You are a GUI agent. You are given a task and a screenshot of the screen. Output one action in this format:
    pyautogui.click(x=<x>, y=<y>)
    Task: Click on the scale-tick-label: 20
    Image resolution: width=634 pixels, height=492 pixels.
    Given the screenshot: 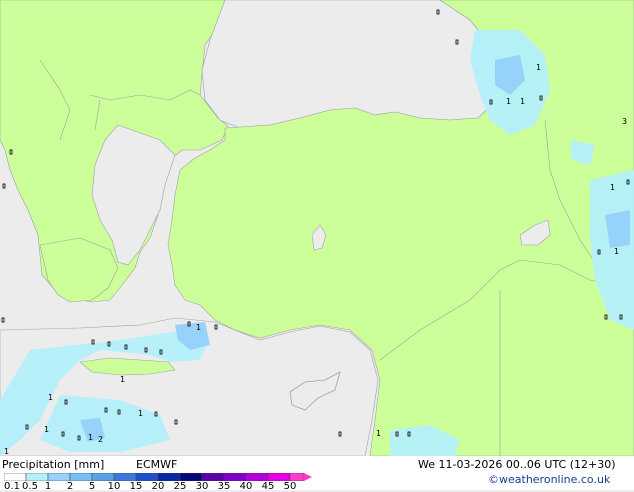 What is the action you would take?
    pyautogui.click(x=158, y=486)
    